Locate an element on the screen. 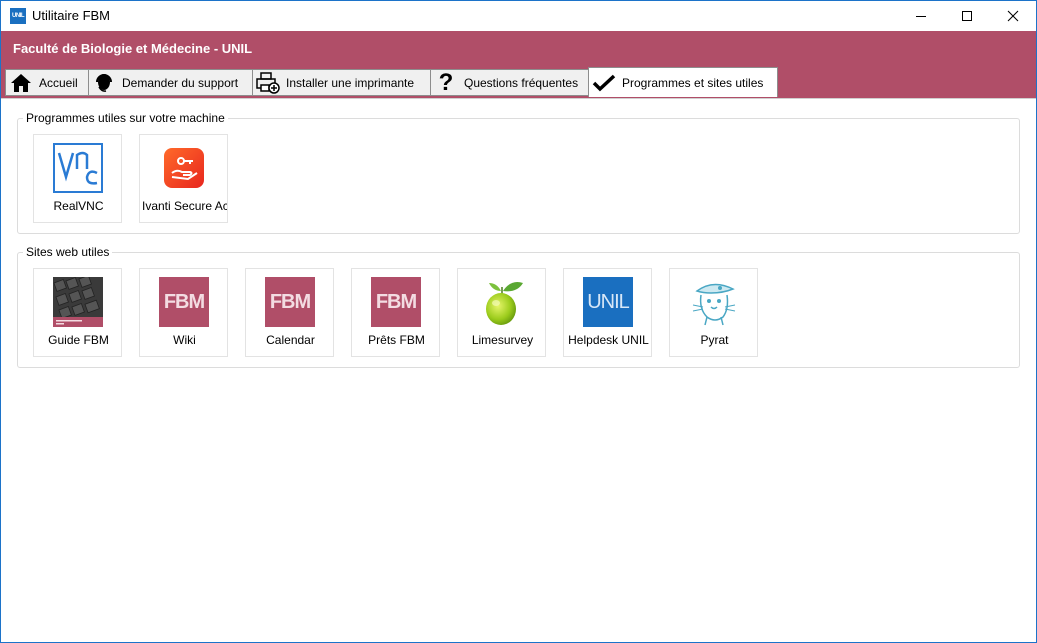  site-wiki: FBM Wiki is located at coordinates (183, 312).